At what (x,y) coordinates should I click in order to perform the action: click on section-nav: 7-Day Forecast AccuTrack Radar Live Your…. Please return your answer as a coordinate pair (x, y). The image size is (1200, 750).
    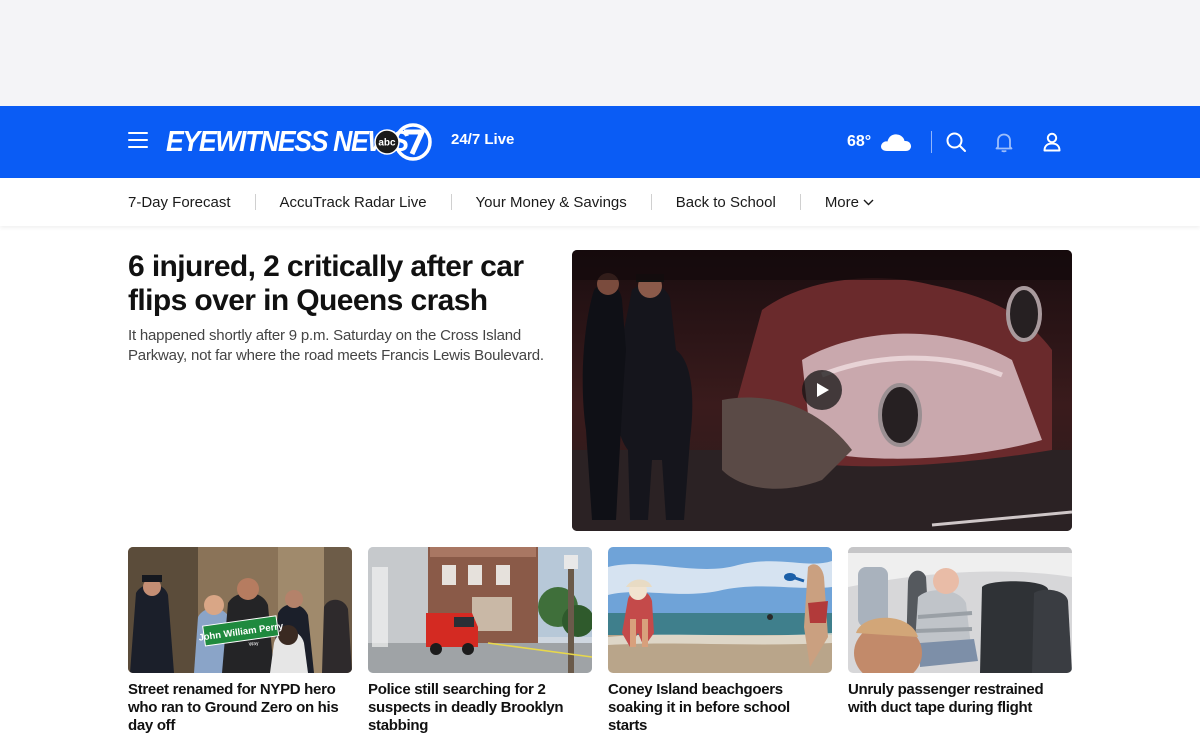
    Looking at the image, I should click on (600, 202).